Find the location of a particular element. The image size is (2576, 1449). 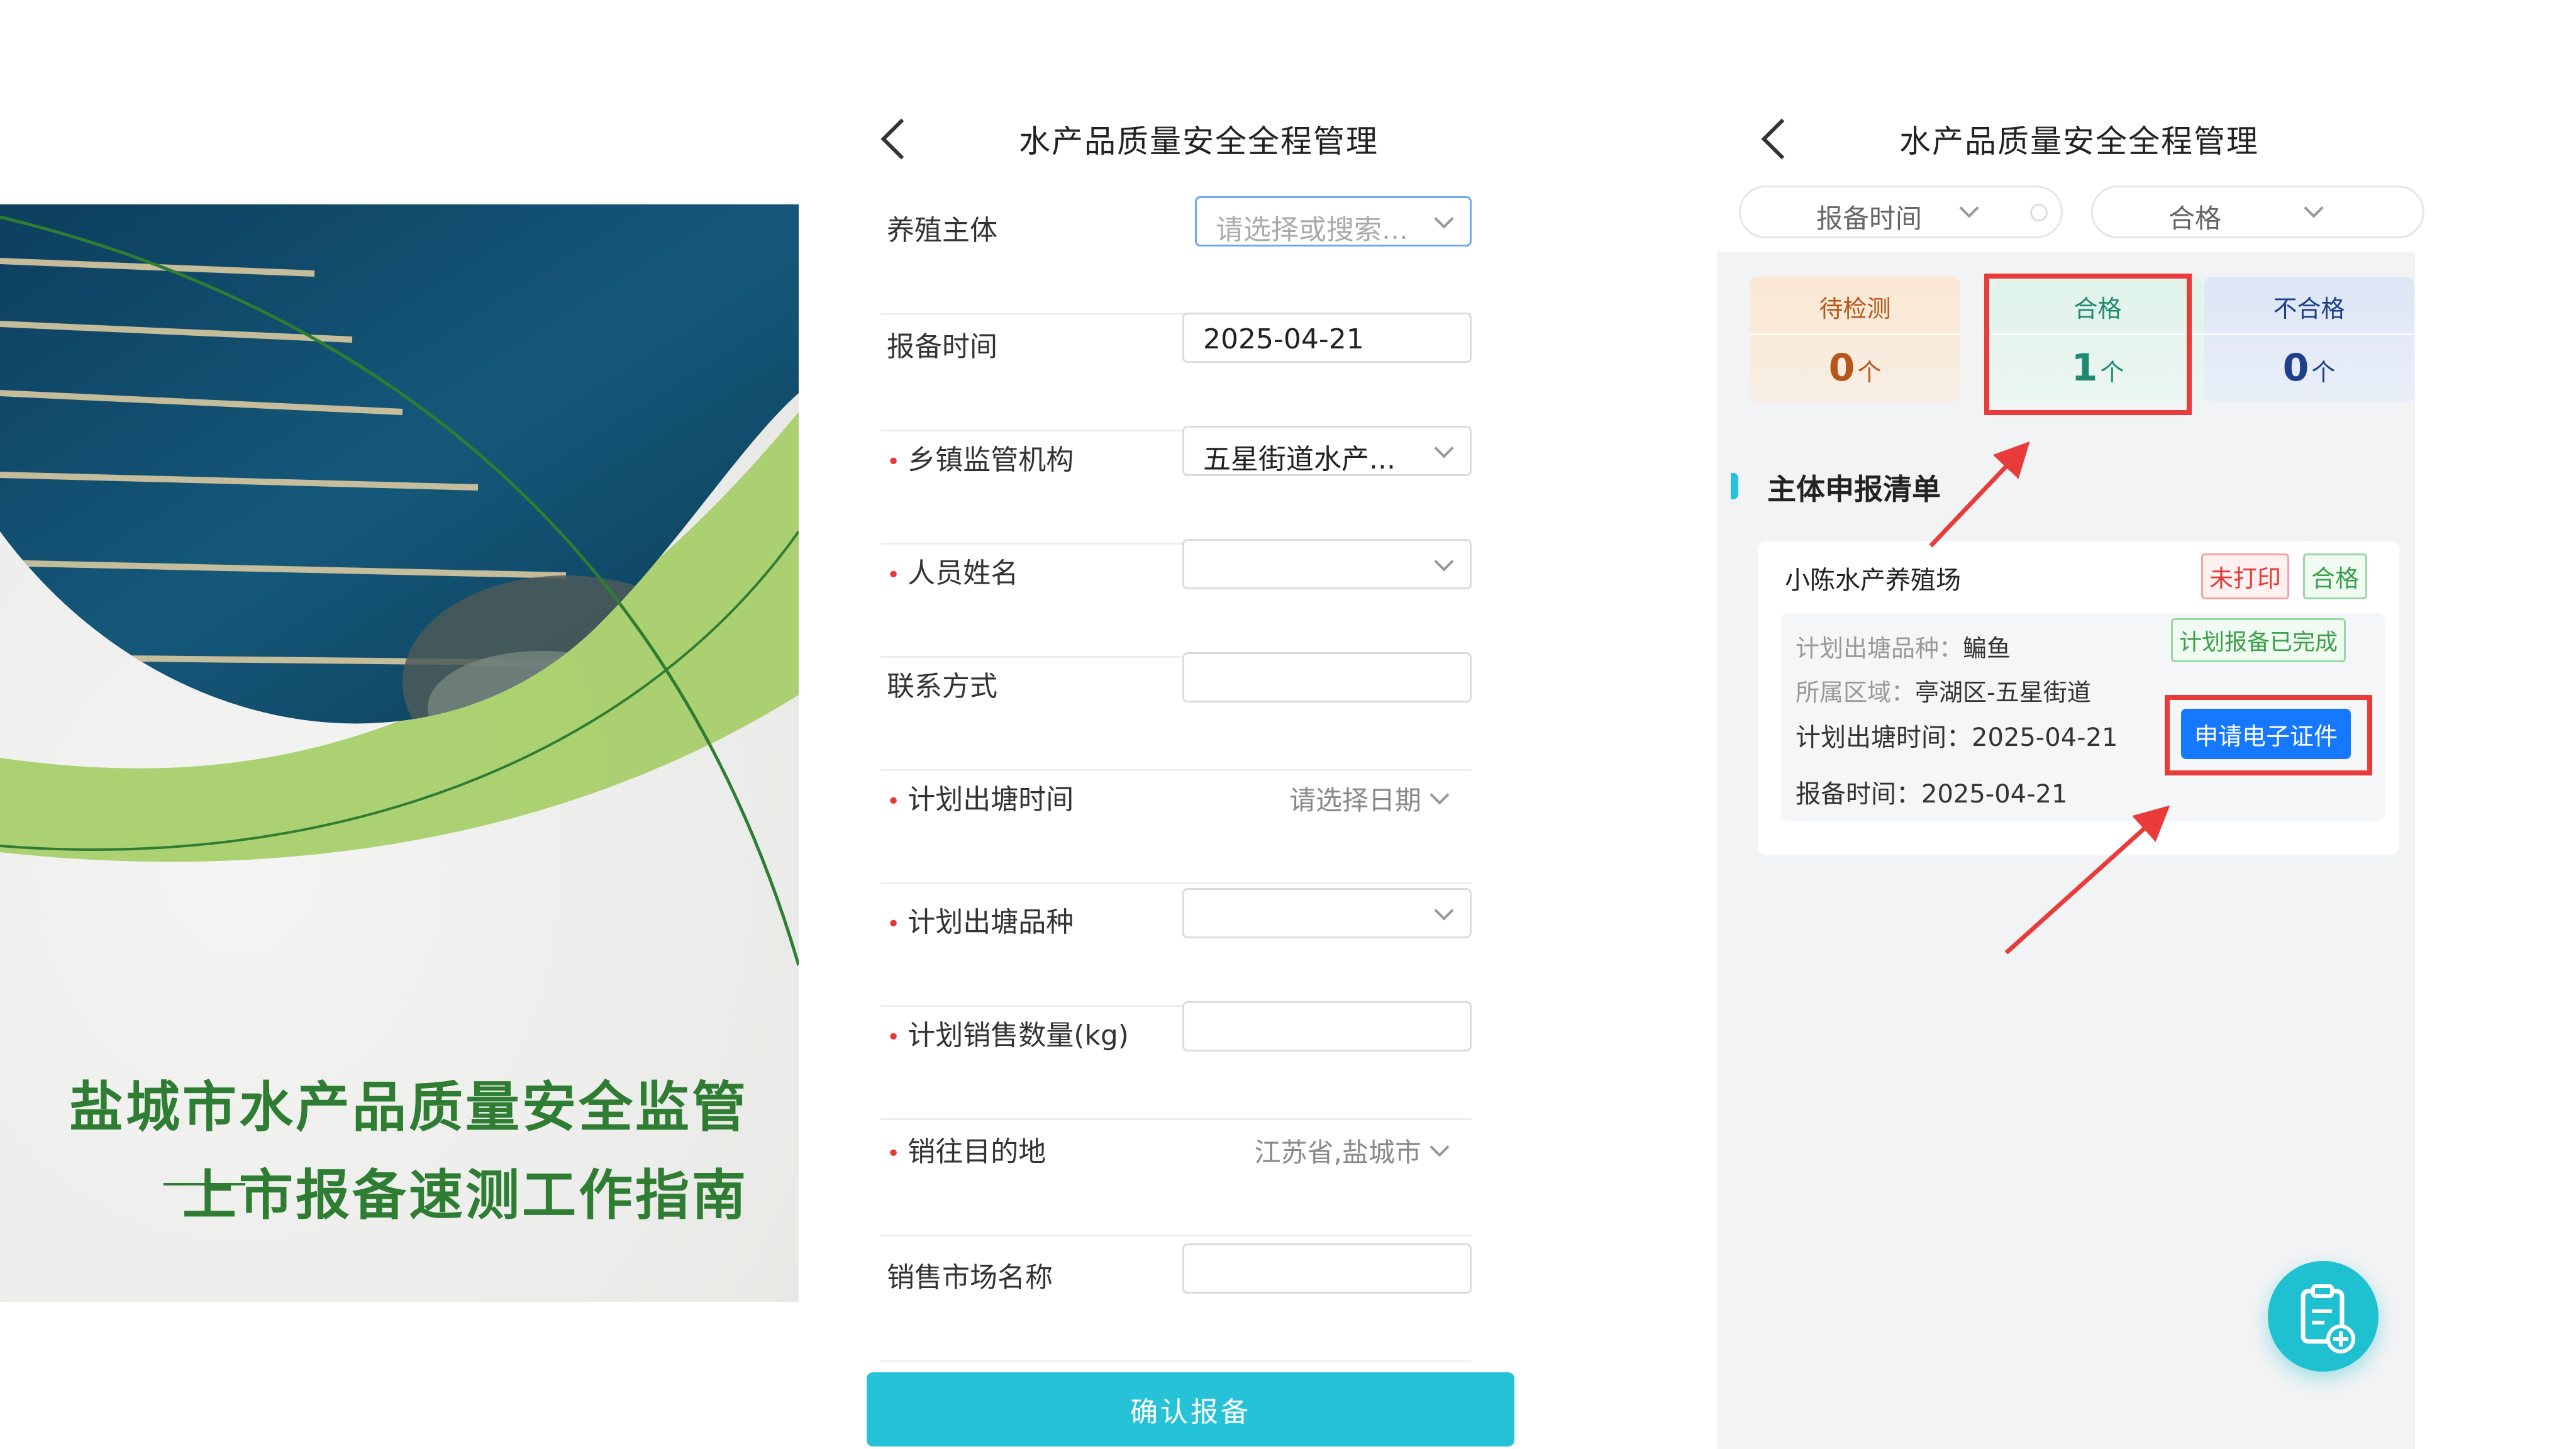

arrow-to-qualified is located at coordinates (1979, 494).